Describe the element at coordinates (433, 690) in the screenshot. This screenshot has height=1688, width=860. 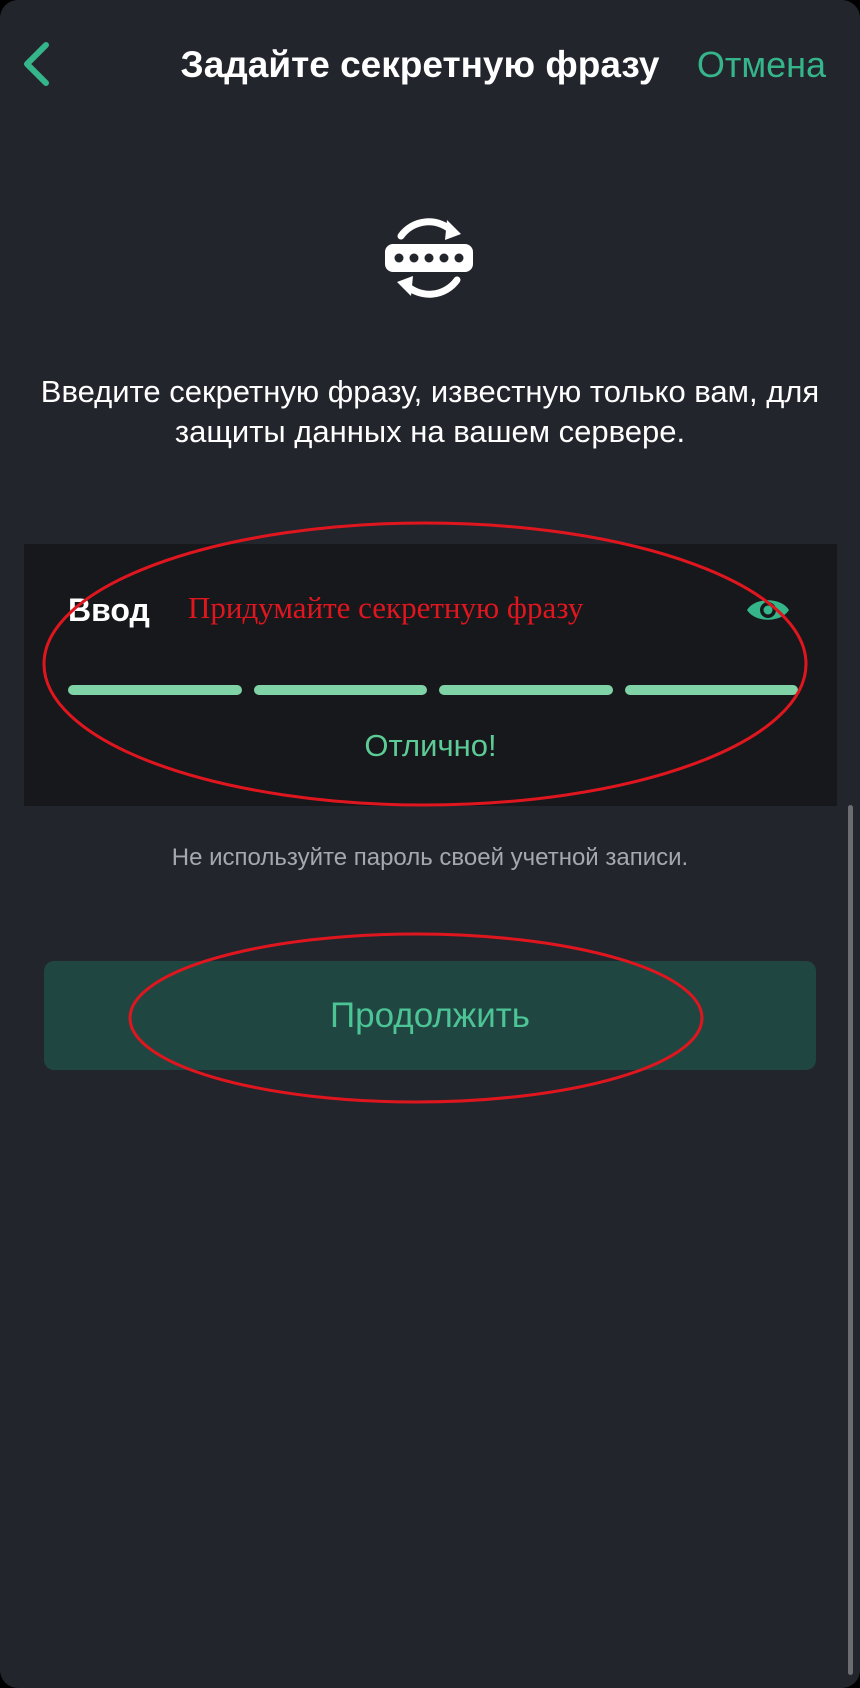
I see `strength-meter` at that location.